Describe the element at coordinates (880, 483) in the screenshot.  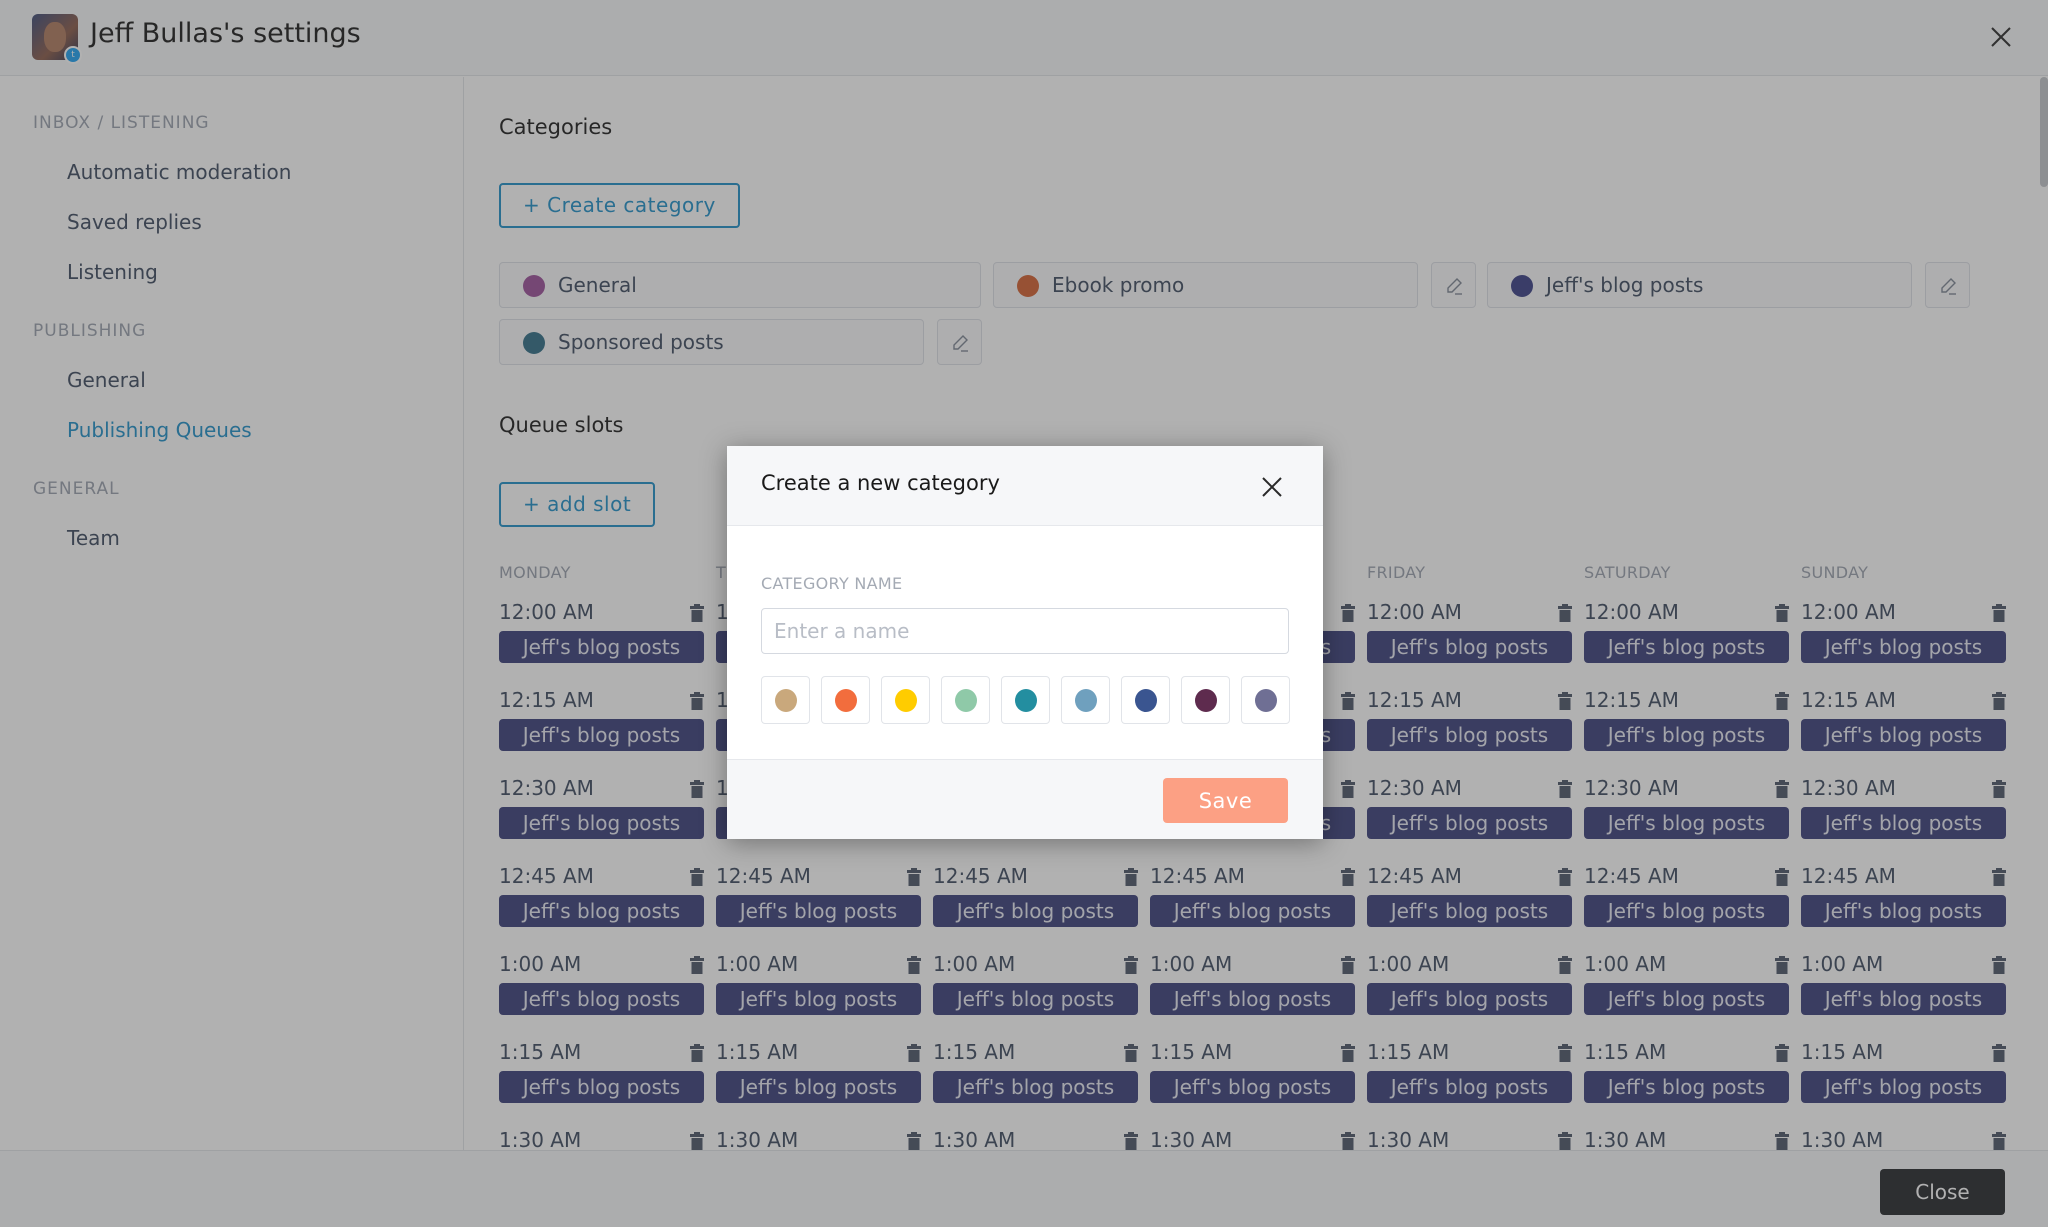
I see `modal-title: Create a new category` at that location.